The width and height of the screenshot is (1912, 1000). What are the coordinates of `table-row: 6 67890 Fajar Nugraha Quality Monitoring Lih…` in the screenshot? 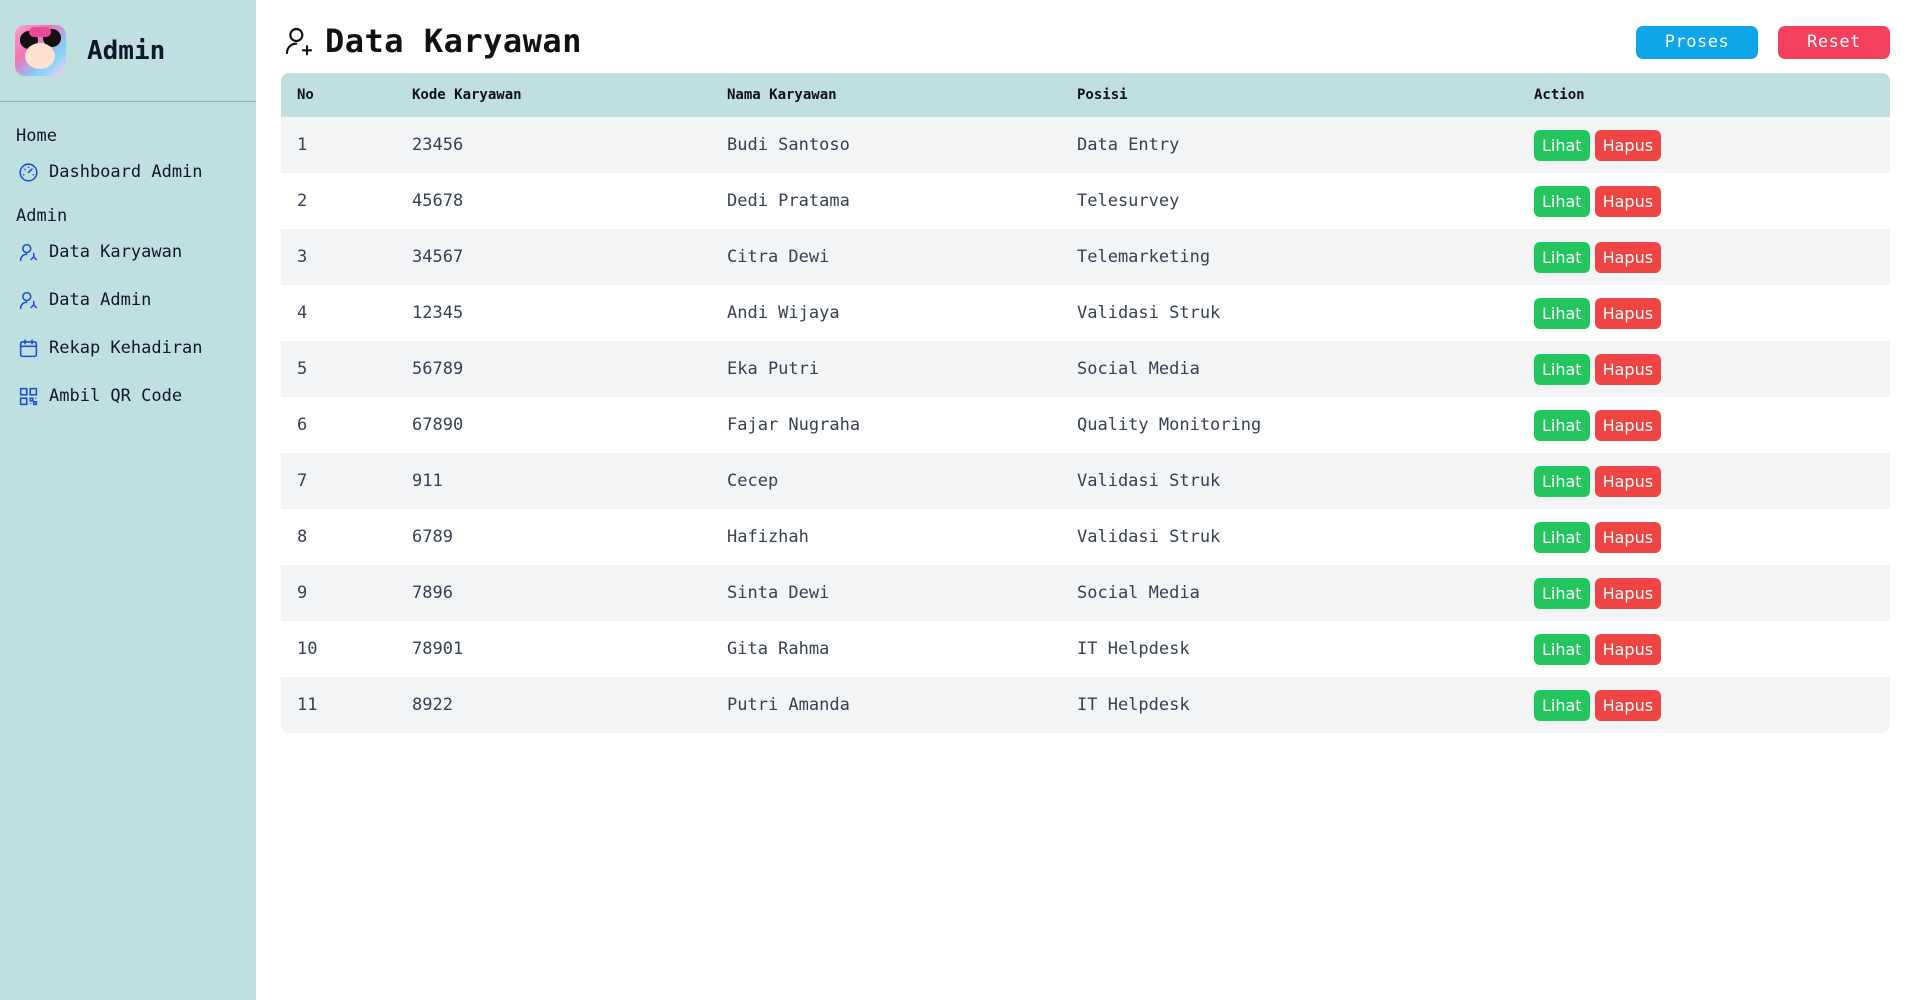 It's located at (1085, 425).